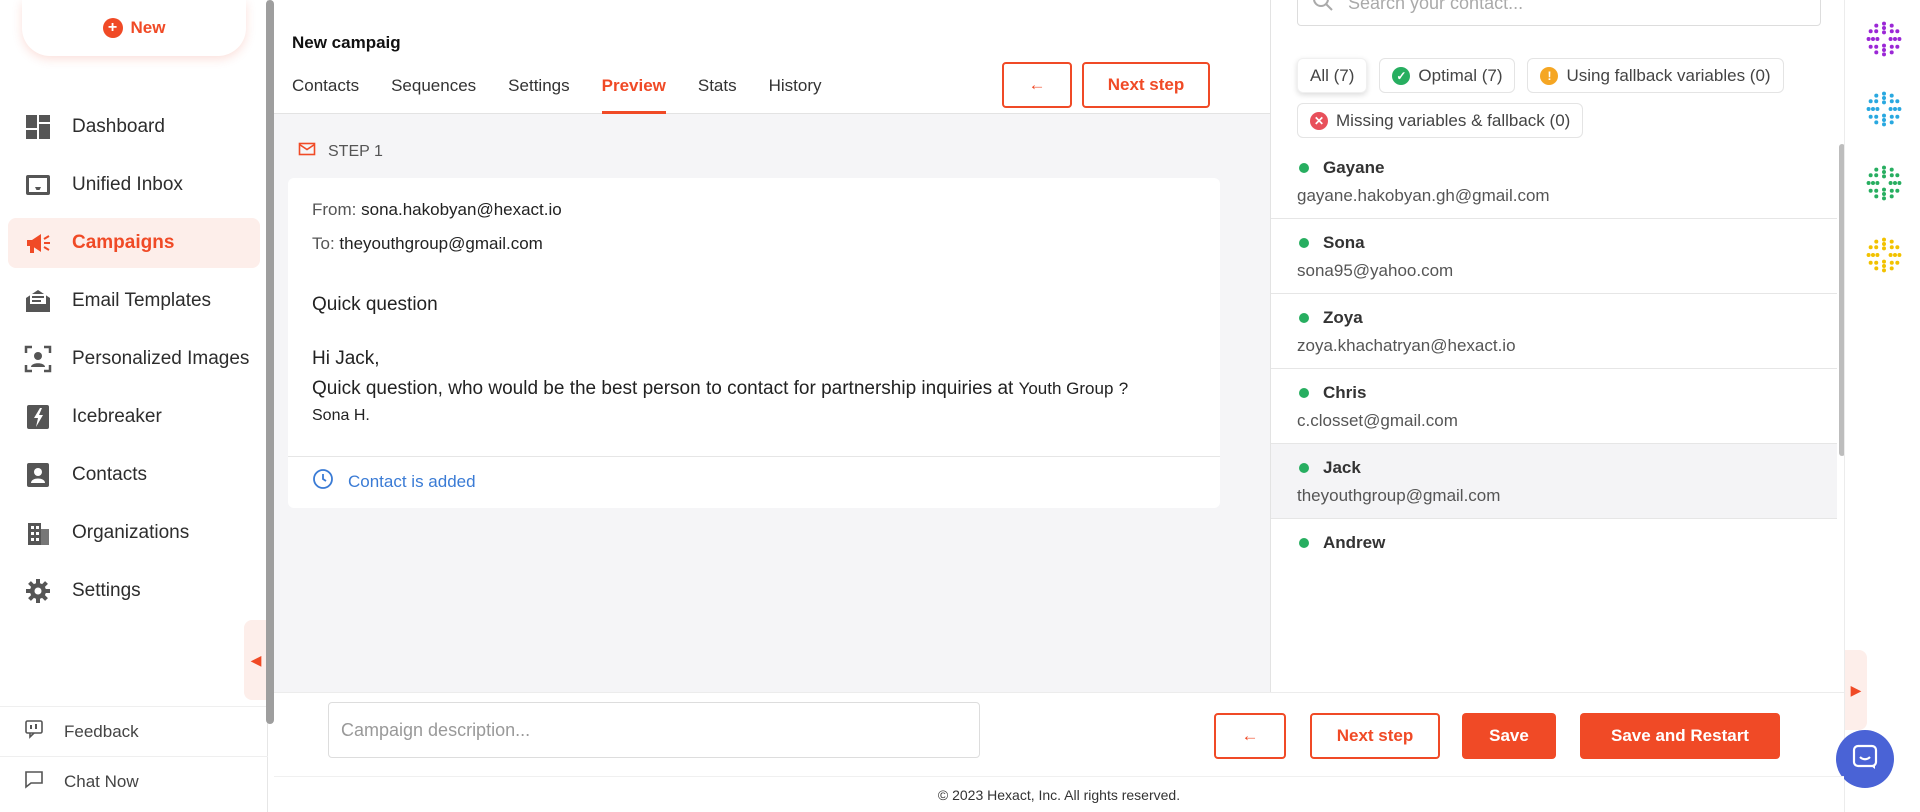  What do you see at coordinates (134, 359) in the screenshot?
I see `sidebar-item-personalized-images: Personalized Images` at bounding box center [134, 359].